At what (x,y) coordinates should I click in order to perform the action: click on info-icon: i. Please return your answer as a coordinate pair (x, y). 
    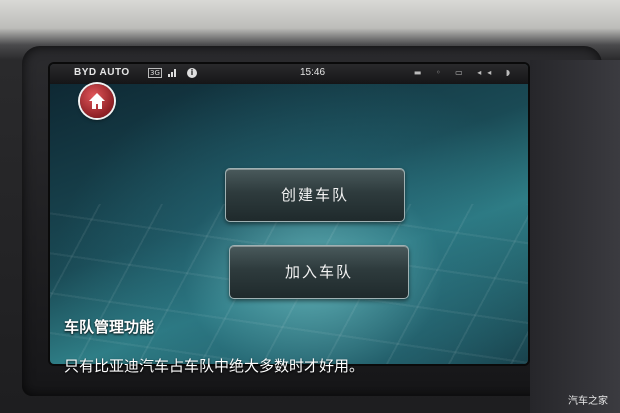
    Looking at the image, I should click on (192, 73).